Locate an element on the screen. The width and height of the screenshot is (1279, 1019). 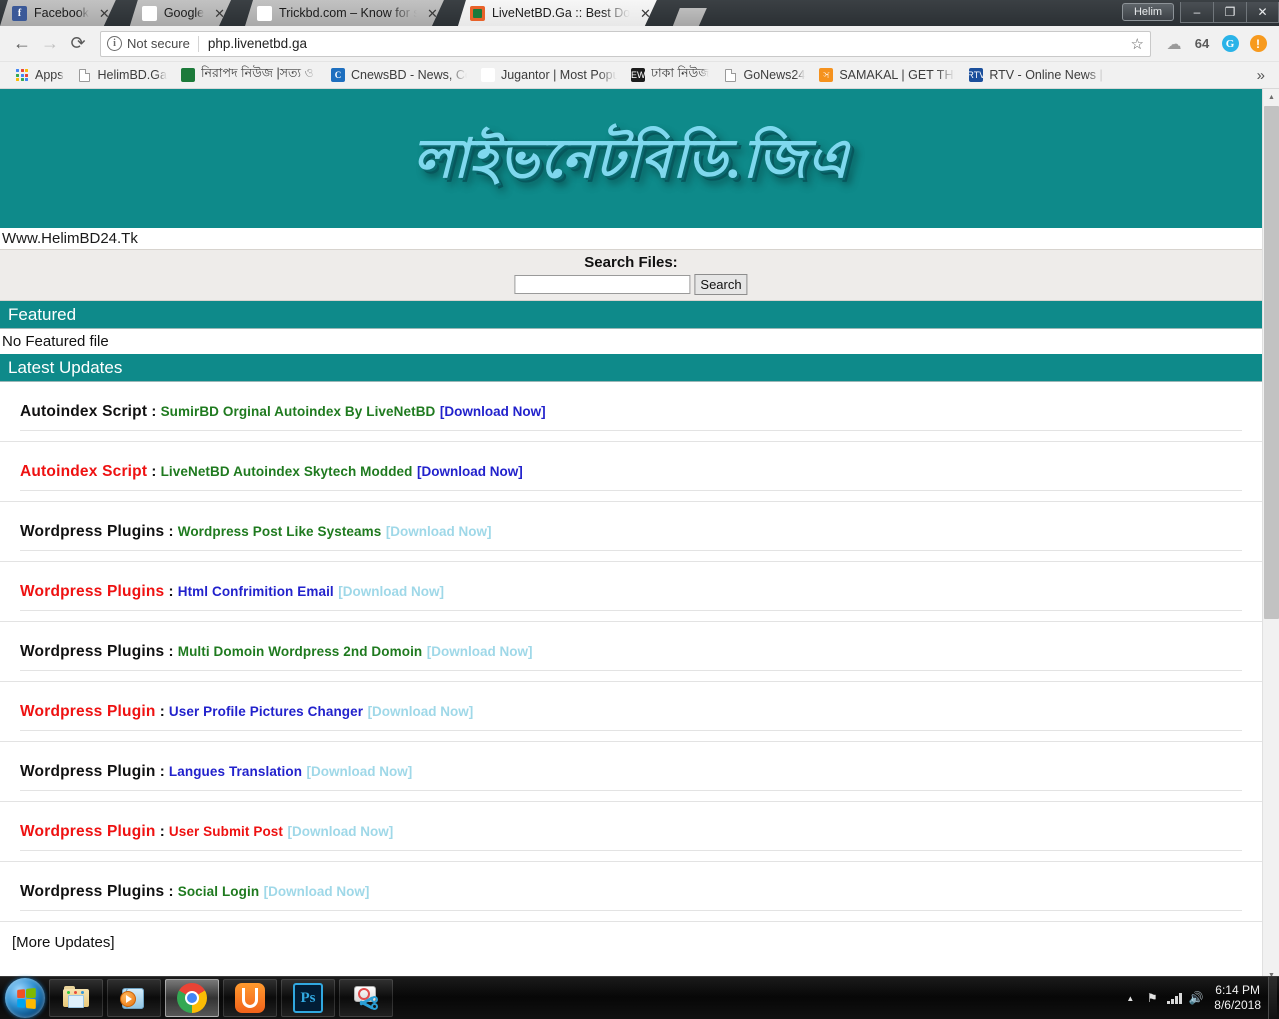
snipping-tool-icon is located at coordinates (366, 998).